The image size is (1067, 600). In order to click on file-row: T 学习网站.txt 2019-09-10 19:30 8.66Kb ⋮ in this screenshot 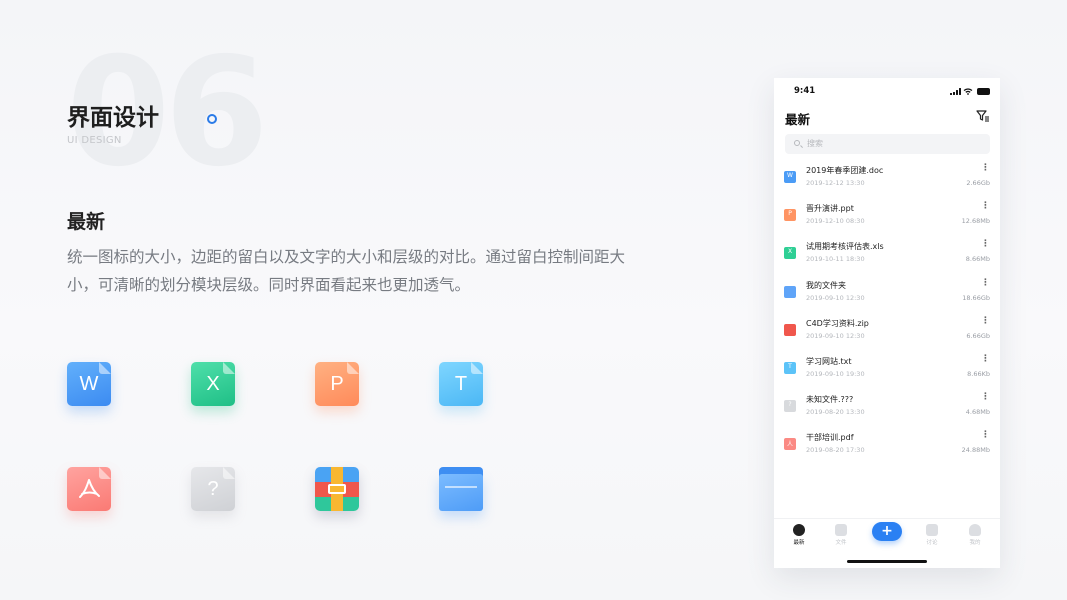, I will do `click(887, 370)`.